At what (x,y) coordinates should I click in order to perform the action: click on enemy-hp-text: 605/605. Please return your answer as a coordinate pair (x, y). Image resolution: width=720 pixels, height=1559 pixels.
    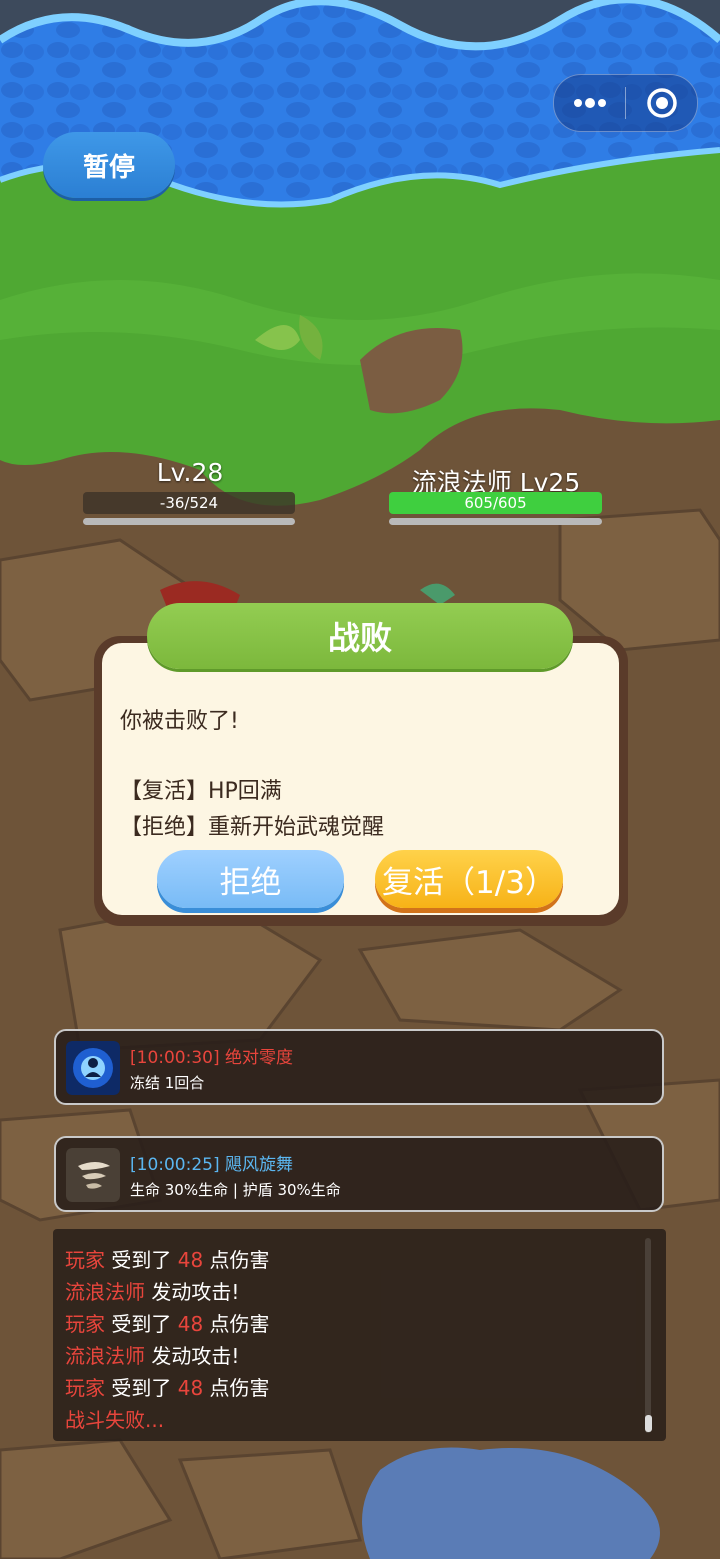
    Looking at the image, I should click on (495, 503).